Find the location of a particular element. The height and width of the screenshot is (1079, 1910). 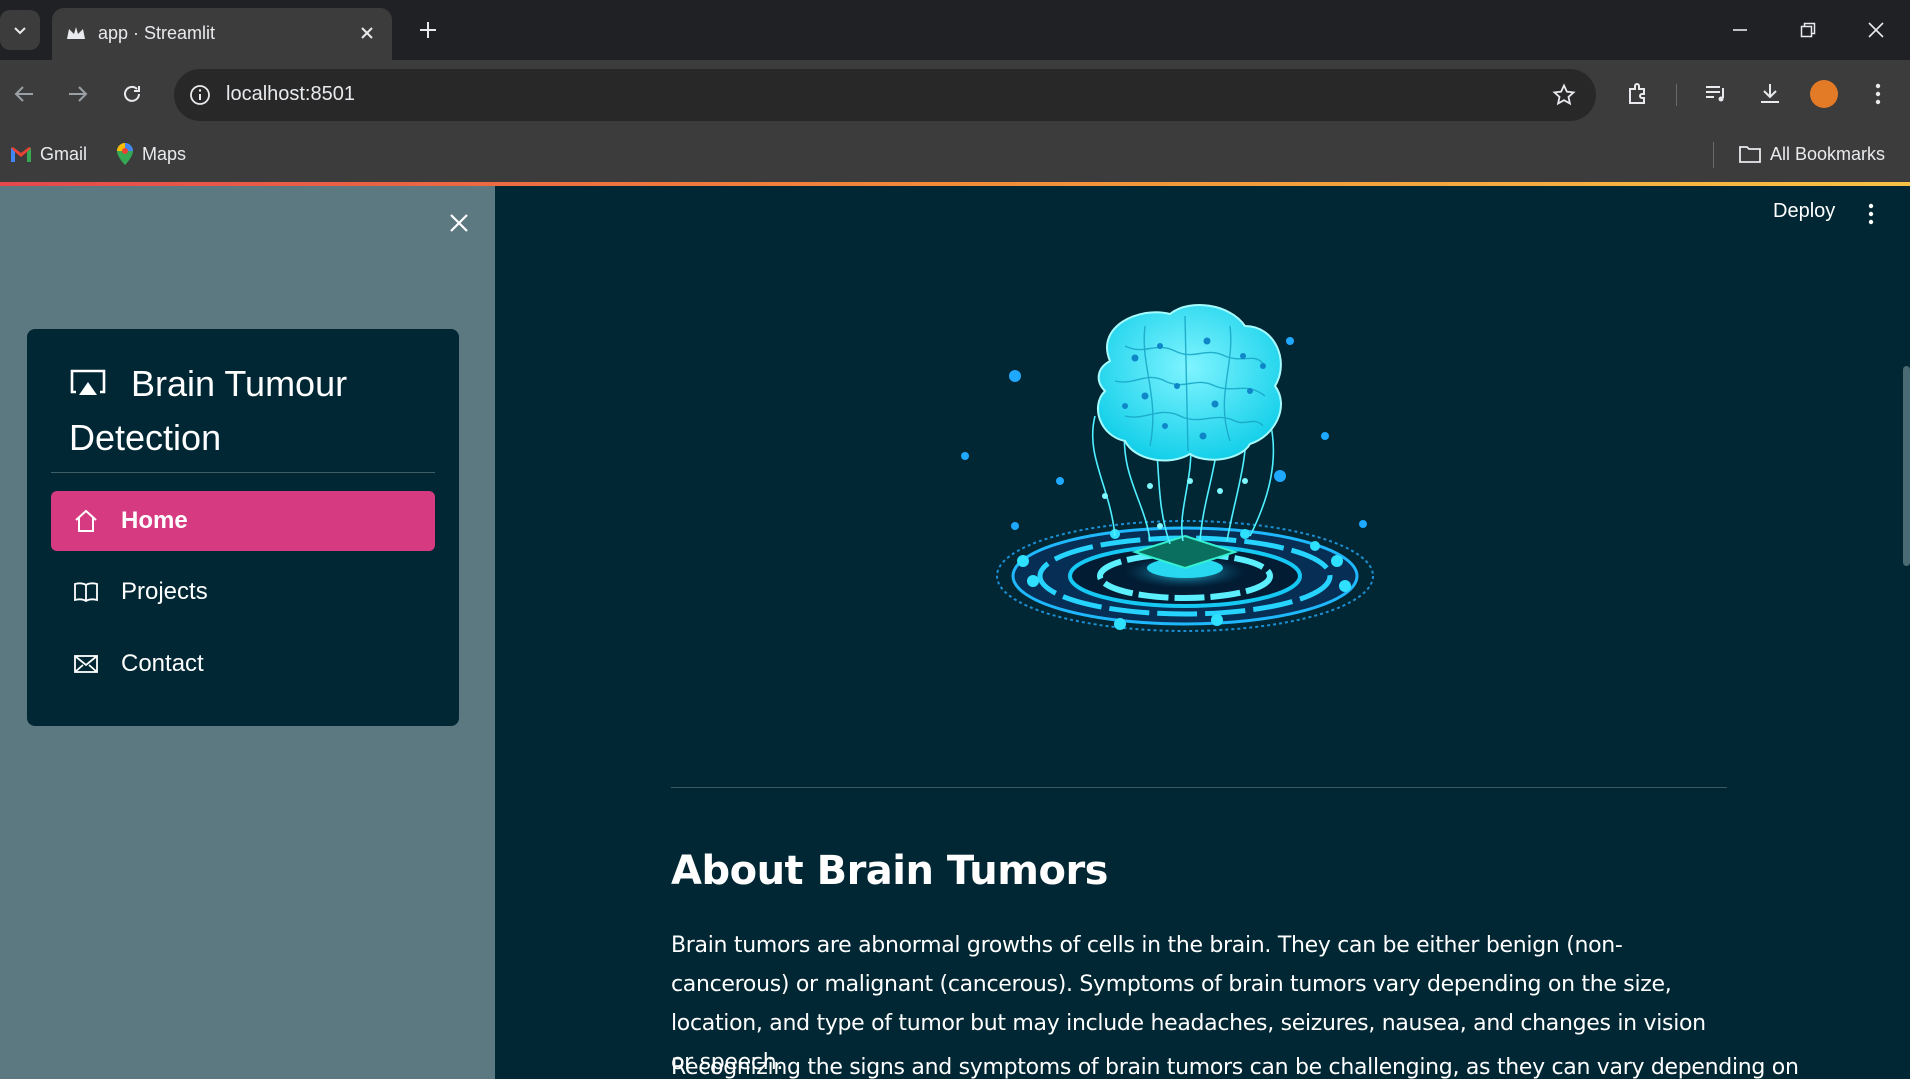

all-bookmarks-label: All Bookmarks is located at coordinates (1828, 153).